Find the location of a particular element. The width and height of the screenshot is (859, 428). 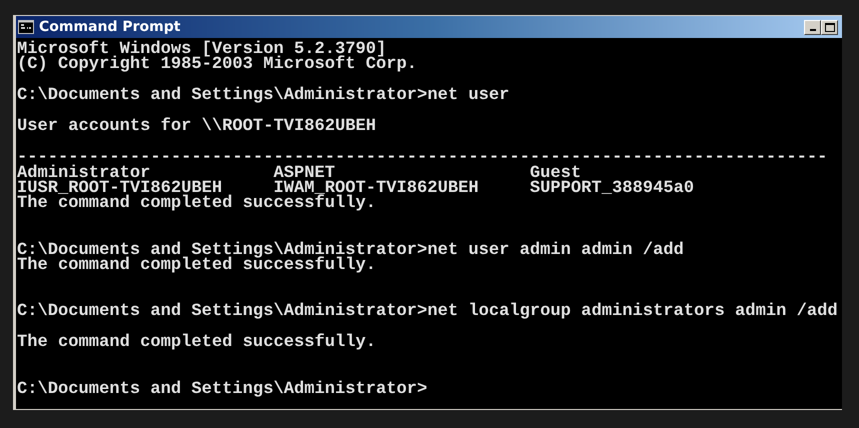

dashed-rule: ------------------------------------------------------------------------------- is located at coordinates (422, 158).